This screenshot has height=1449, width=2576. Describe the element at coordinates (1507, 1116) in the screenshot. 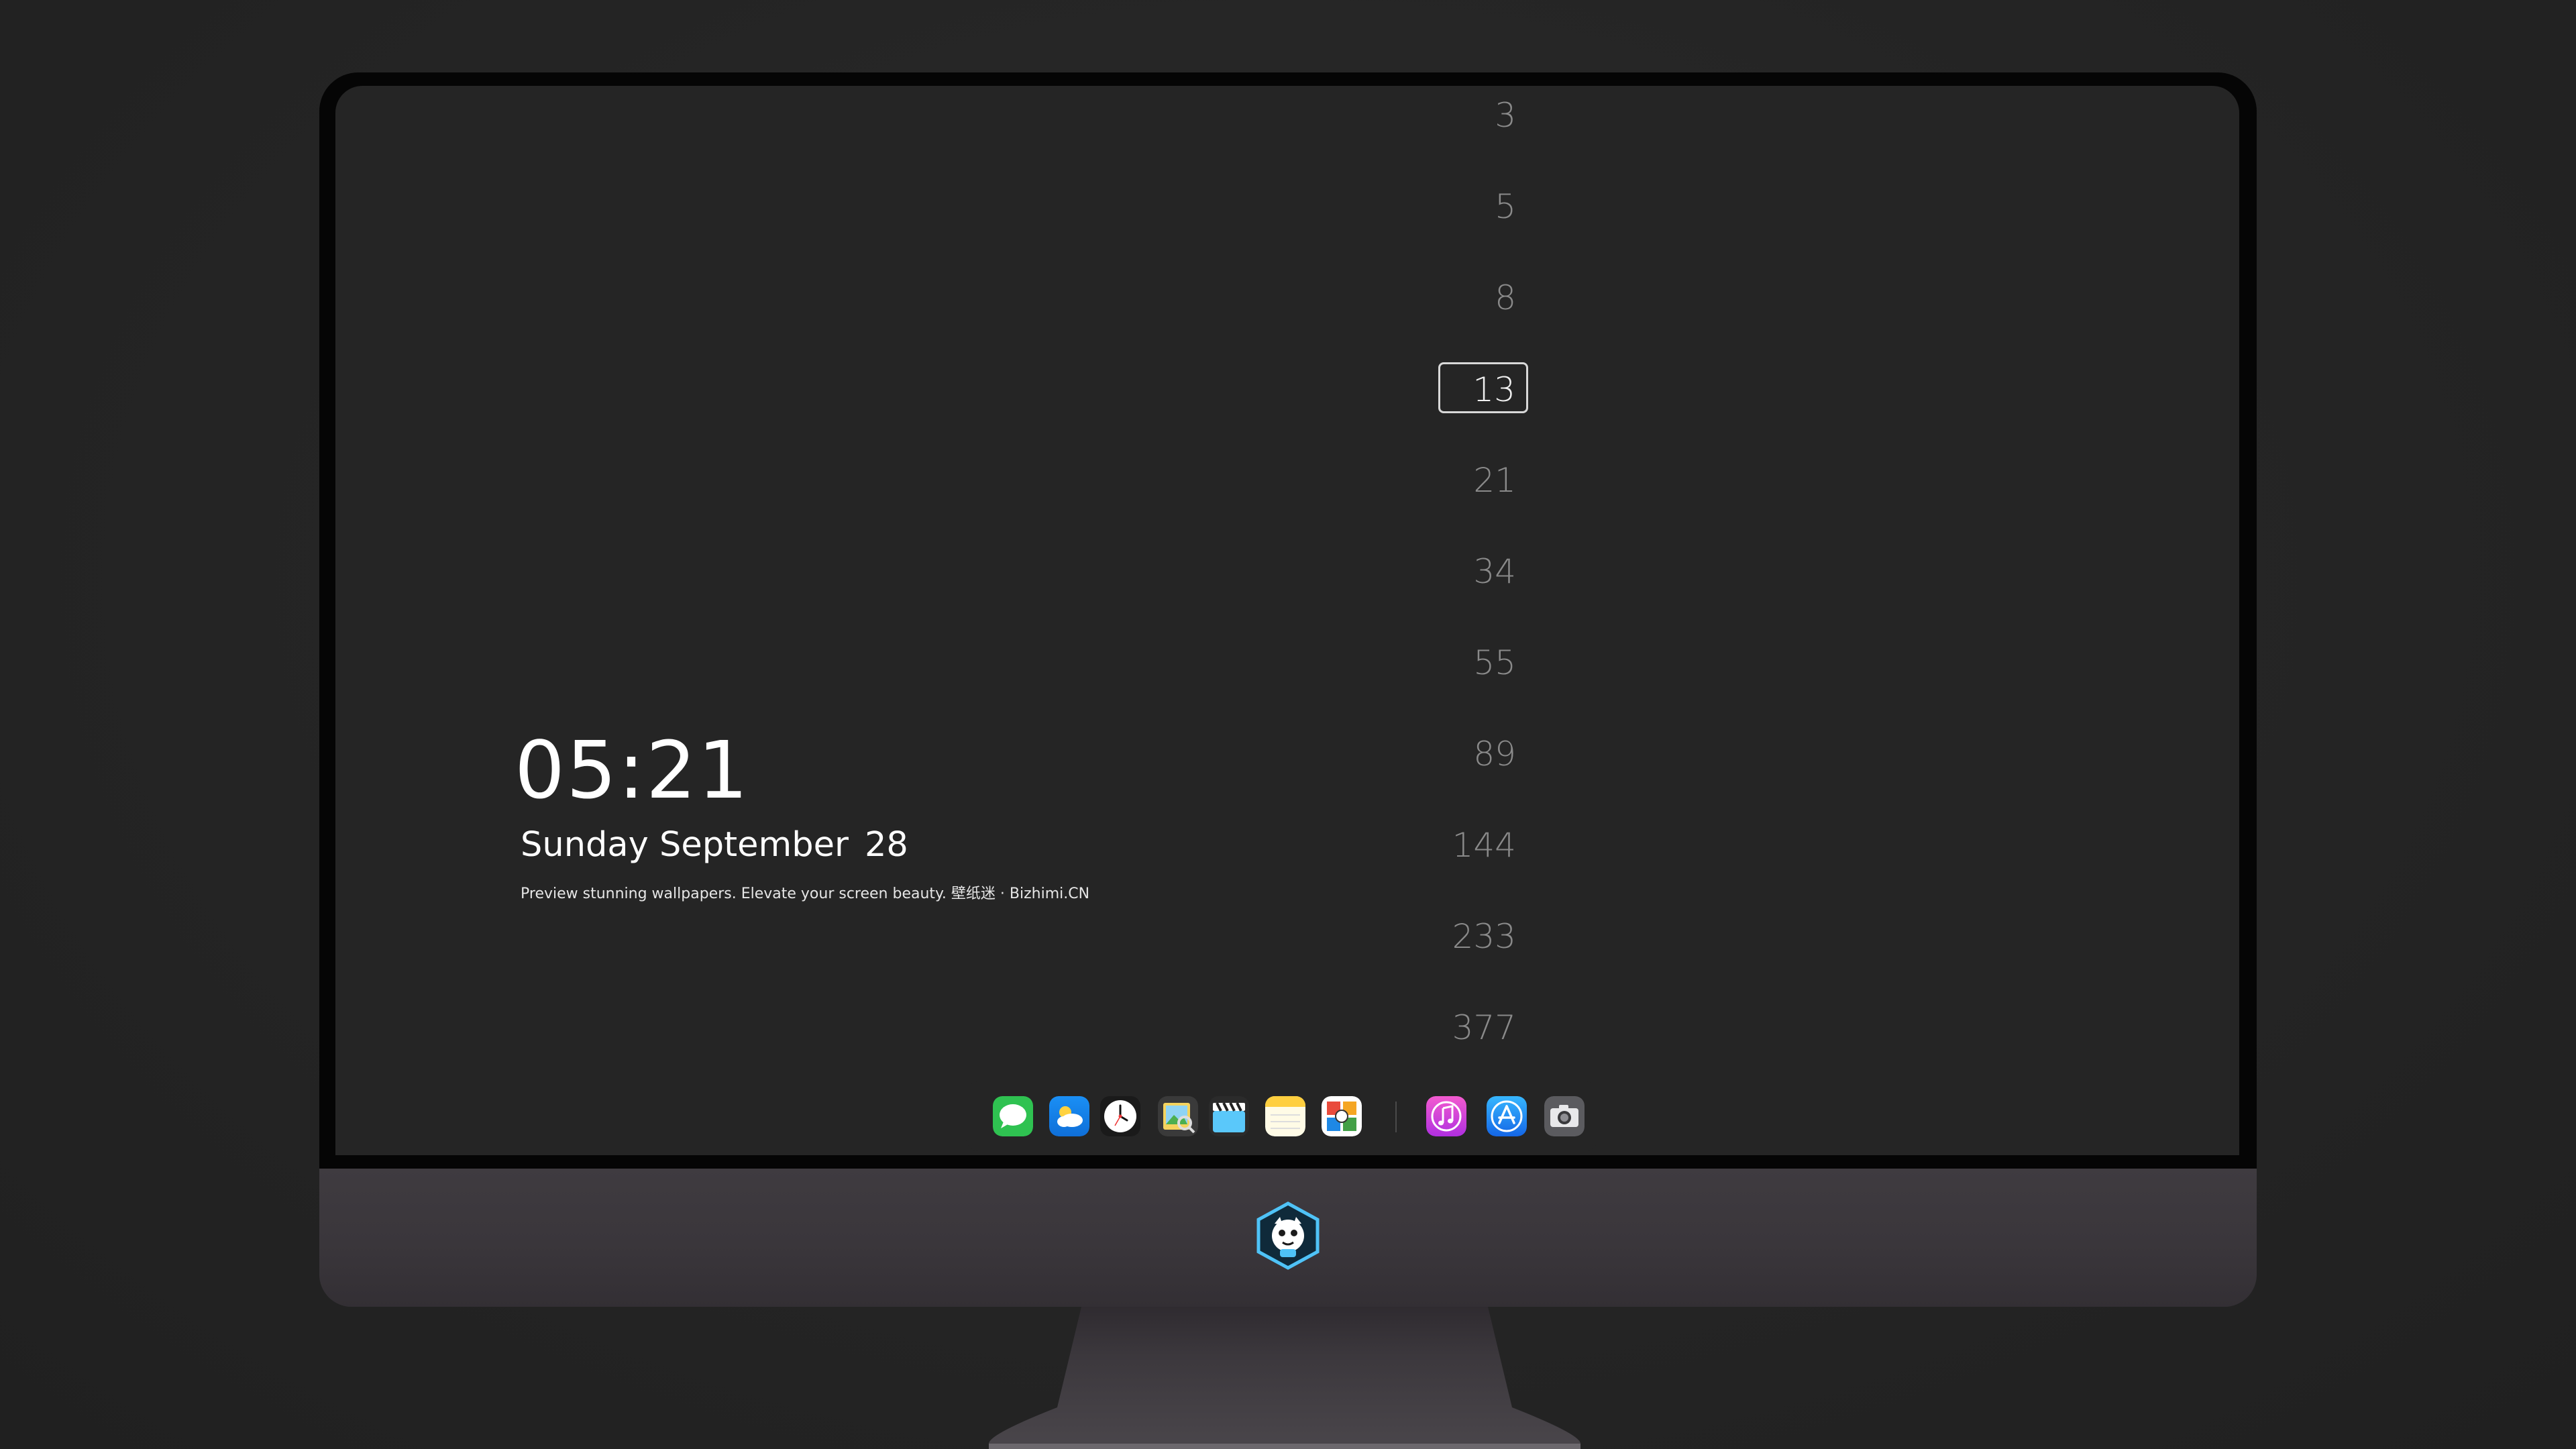

I see `app-store-icon` at that location.